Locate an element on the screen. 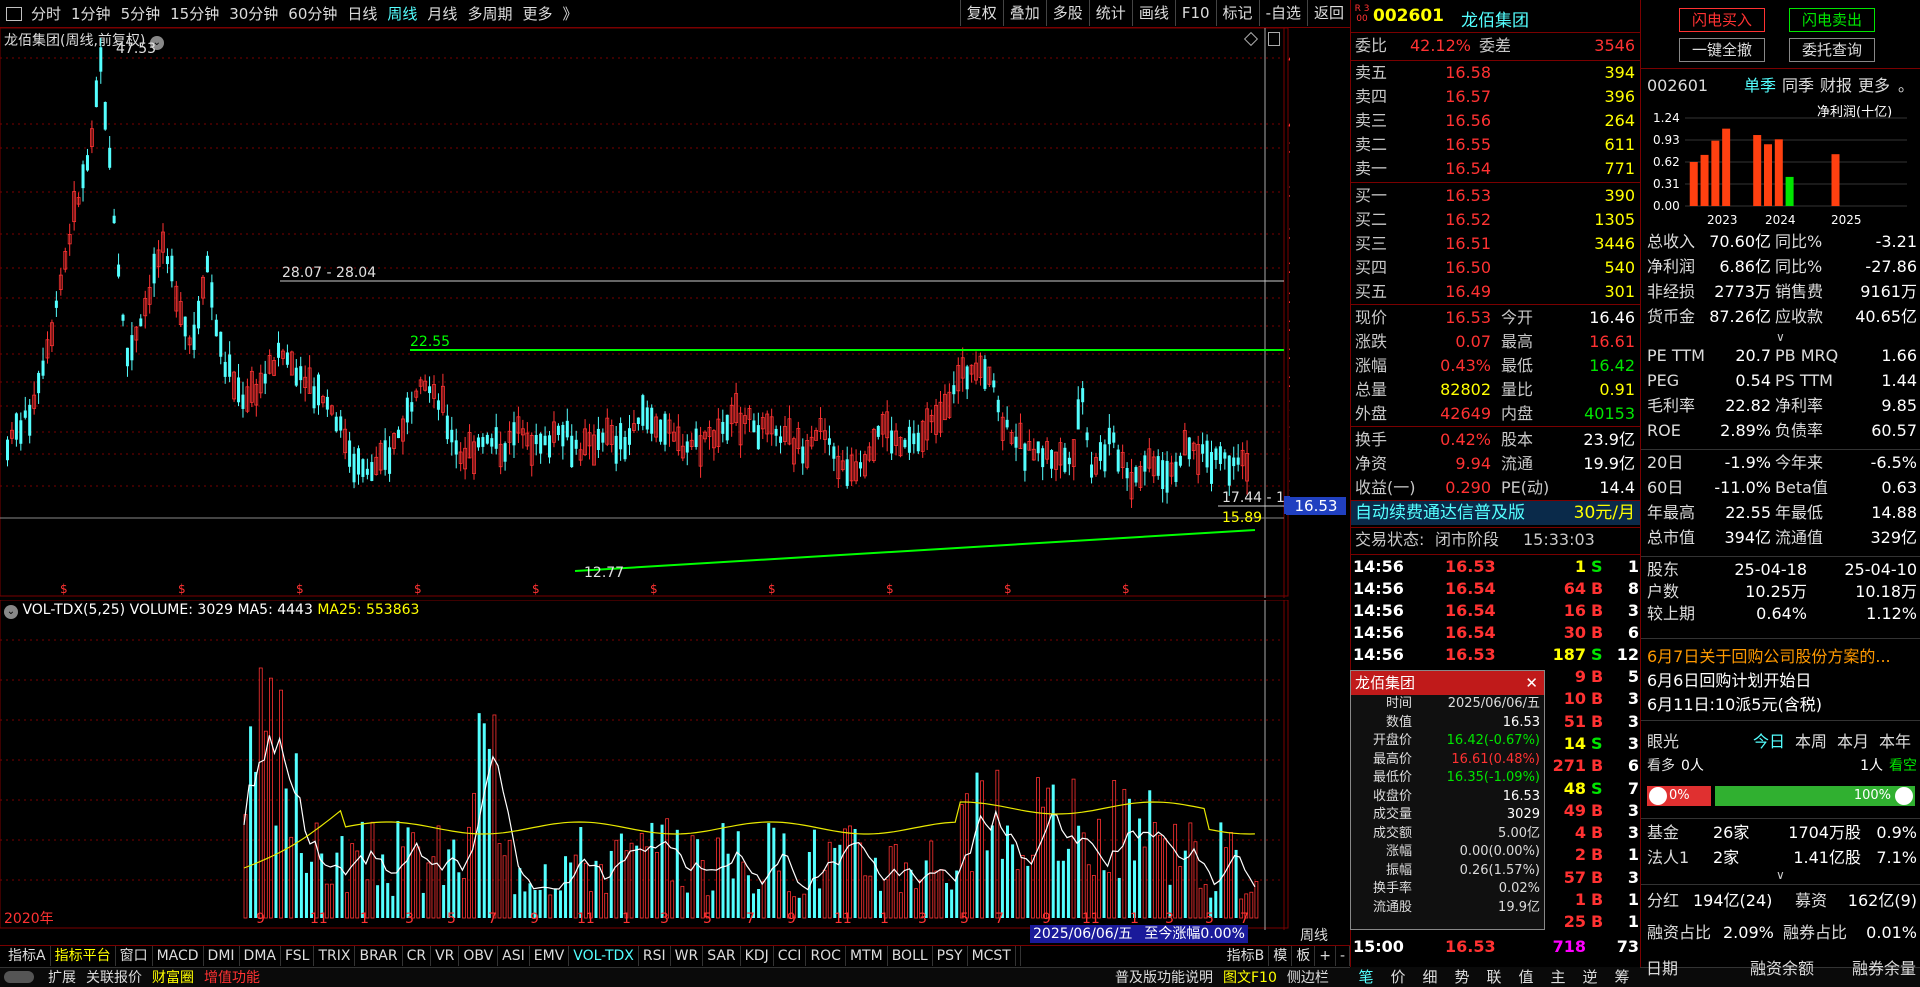  eye-tab-1: 本周 is located at coordinates (1811, 742).